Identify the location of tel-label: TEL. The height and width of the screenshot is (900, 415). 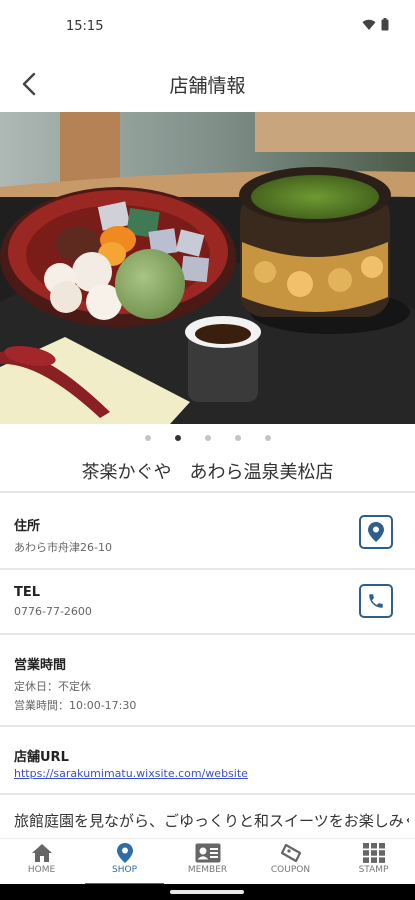
(27, 592).